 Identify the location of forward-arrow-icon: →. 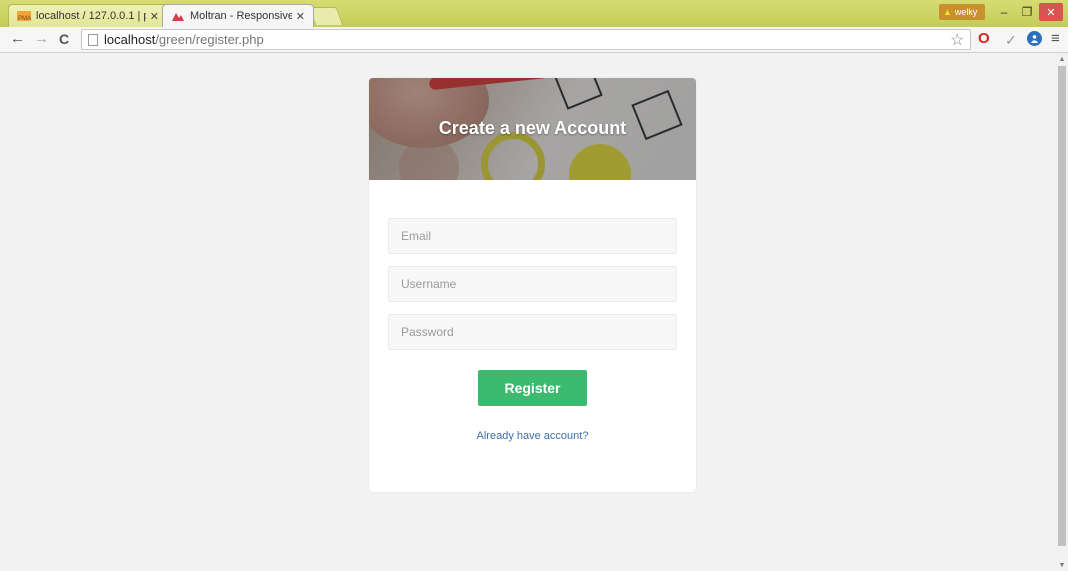
(41, 38).